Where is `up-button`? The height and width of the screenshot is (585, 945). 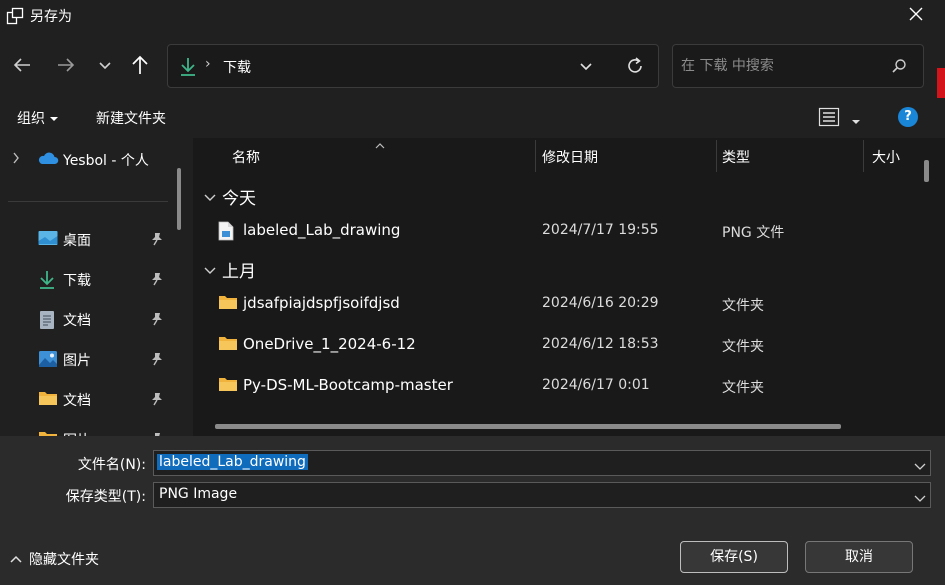
up-button is located at coordinates (140, 67).